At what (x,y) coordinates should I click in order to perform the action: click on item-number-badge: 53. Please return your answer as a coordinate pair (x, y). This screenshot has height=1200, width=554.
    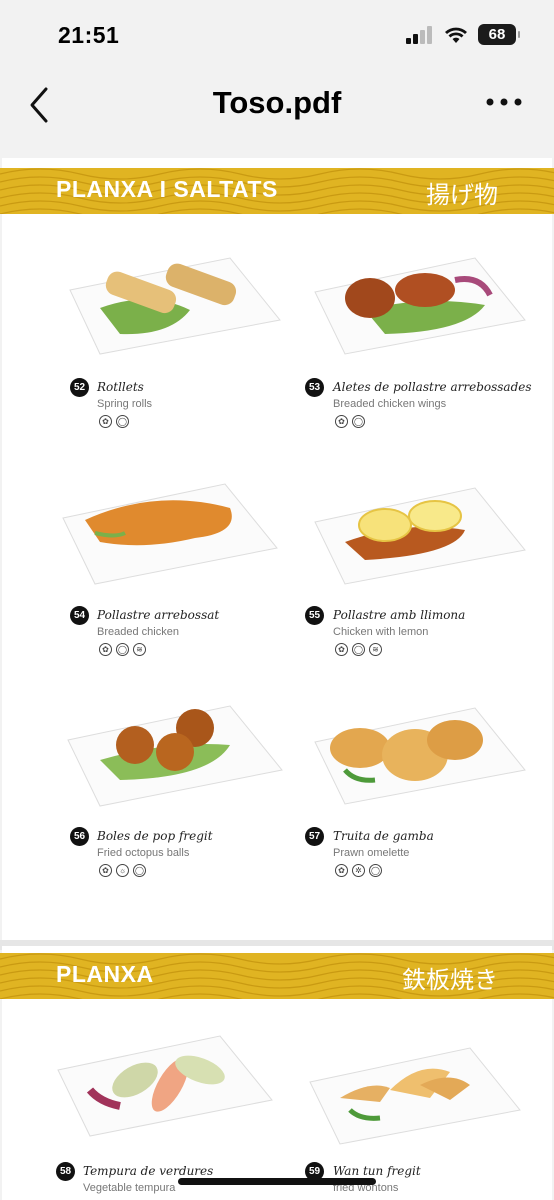
    Looking at the image, I should click on (314, 387).